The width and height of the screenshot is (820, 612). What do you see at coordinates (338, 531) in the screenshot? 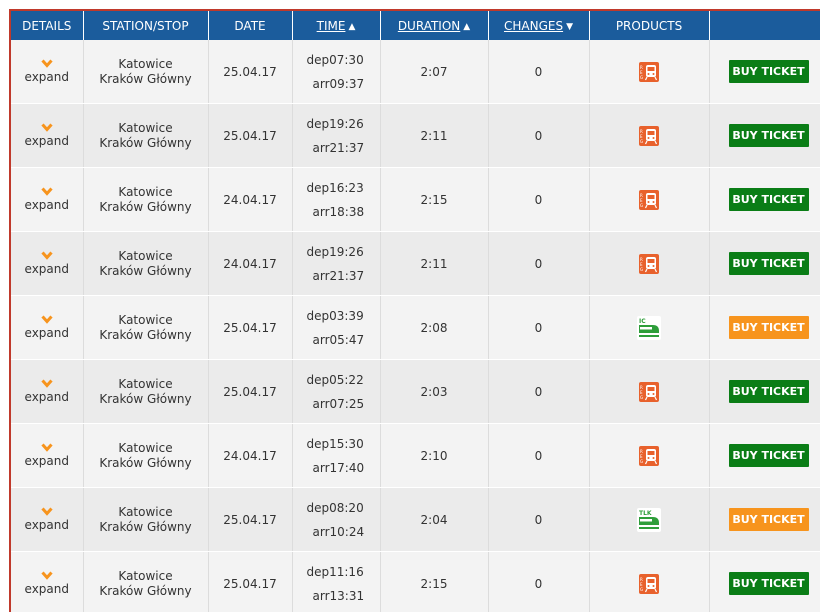
I see `arrival-time: arr10:24` at bounding box center [338, 531].